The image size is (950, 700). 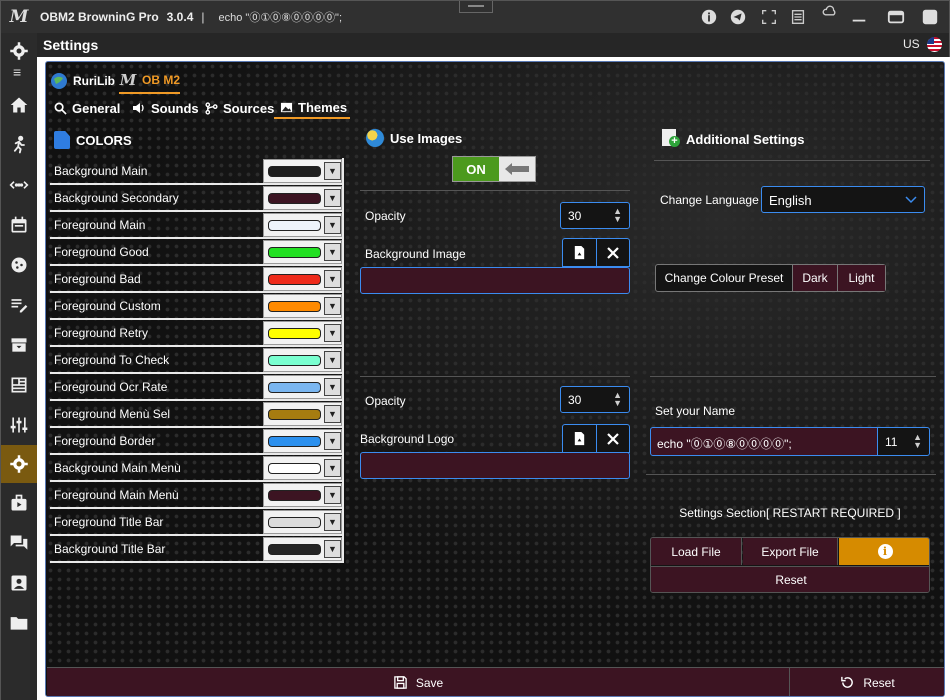 I want to click on load-file-button: Load File, so click(x=696, y=551).